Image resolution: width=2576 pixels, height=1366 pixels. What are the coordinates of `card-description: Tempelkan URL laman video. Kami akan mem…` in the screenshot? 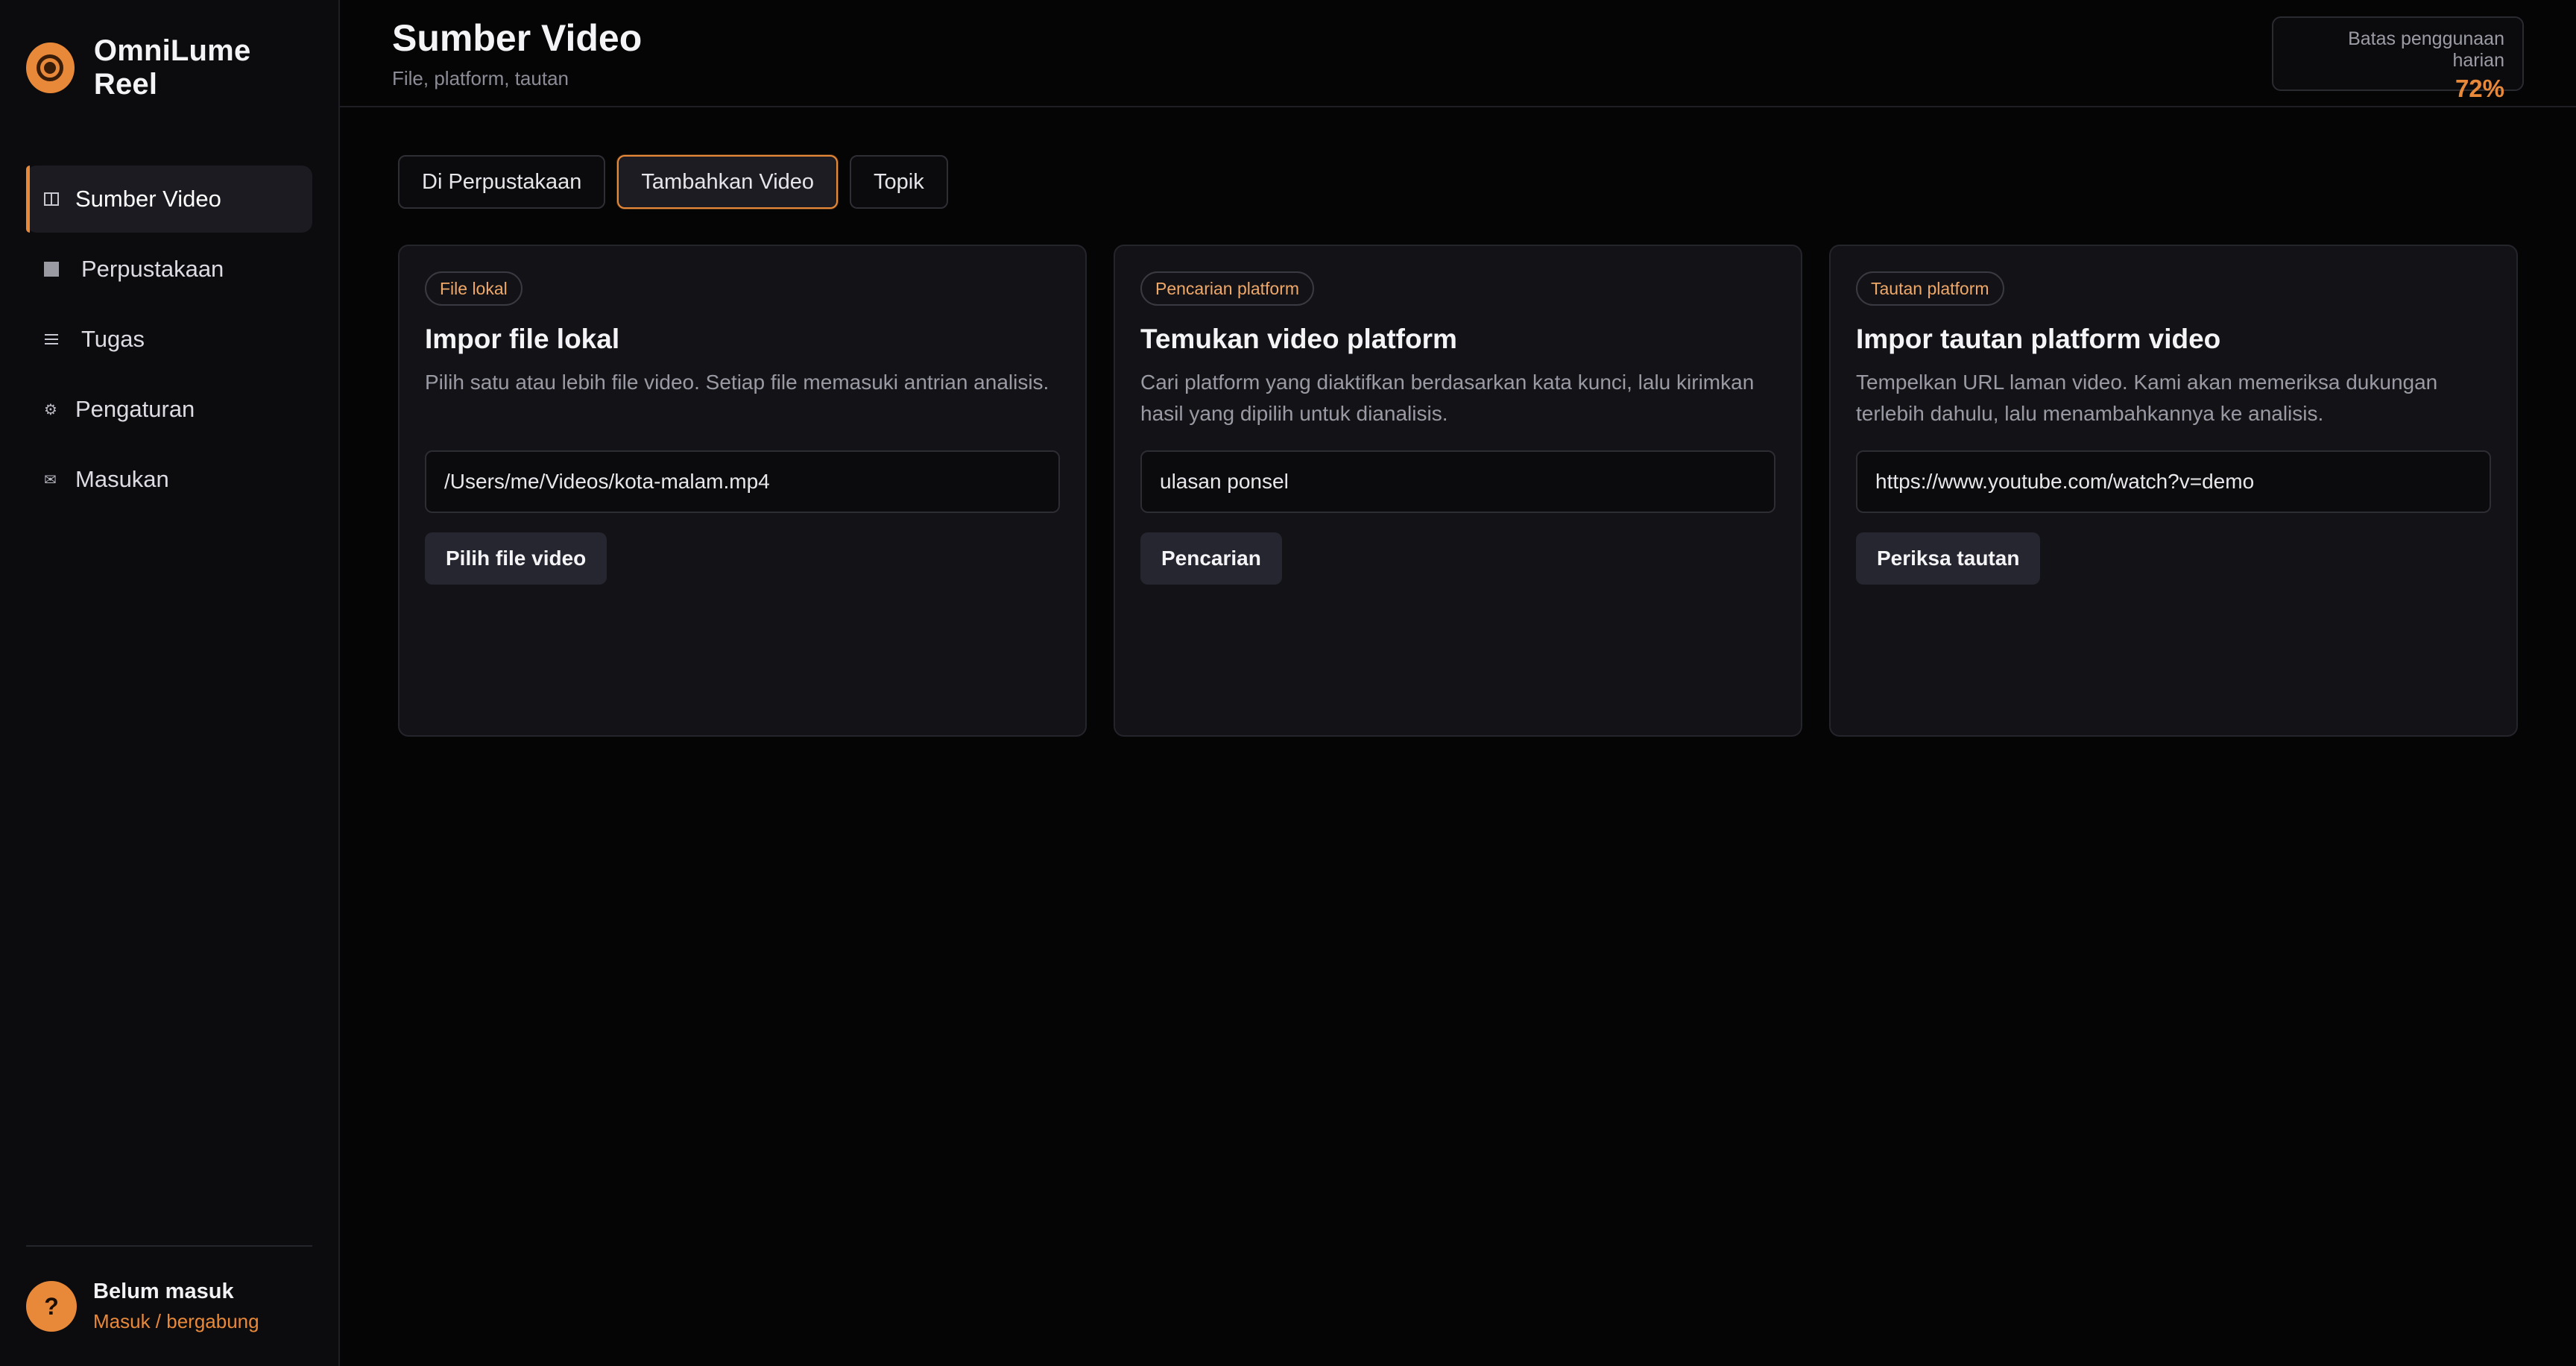 It's located at (2147, 398).